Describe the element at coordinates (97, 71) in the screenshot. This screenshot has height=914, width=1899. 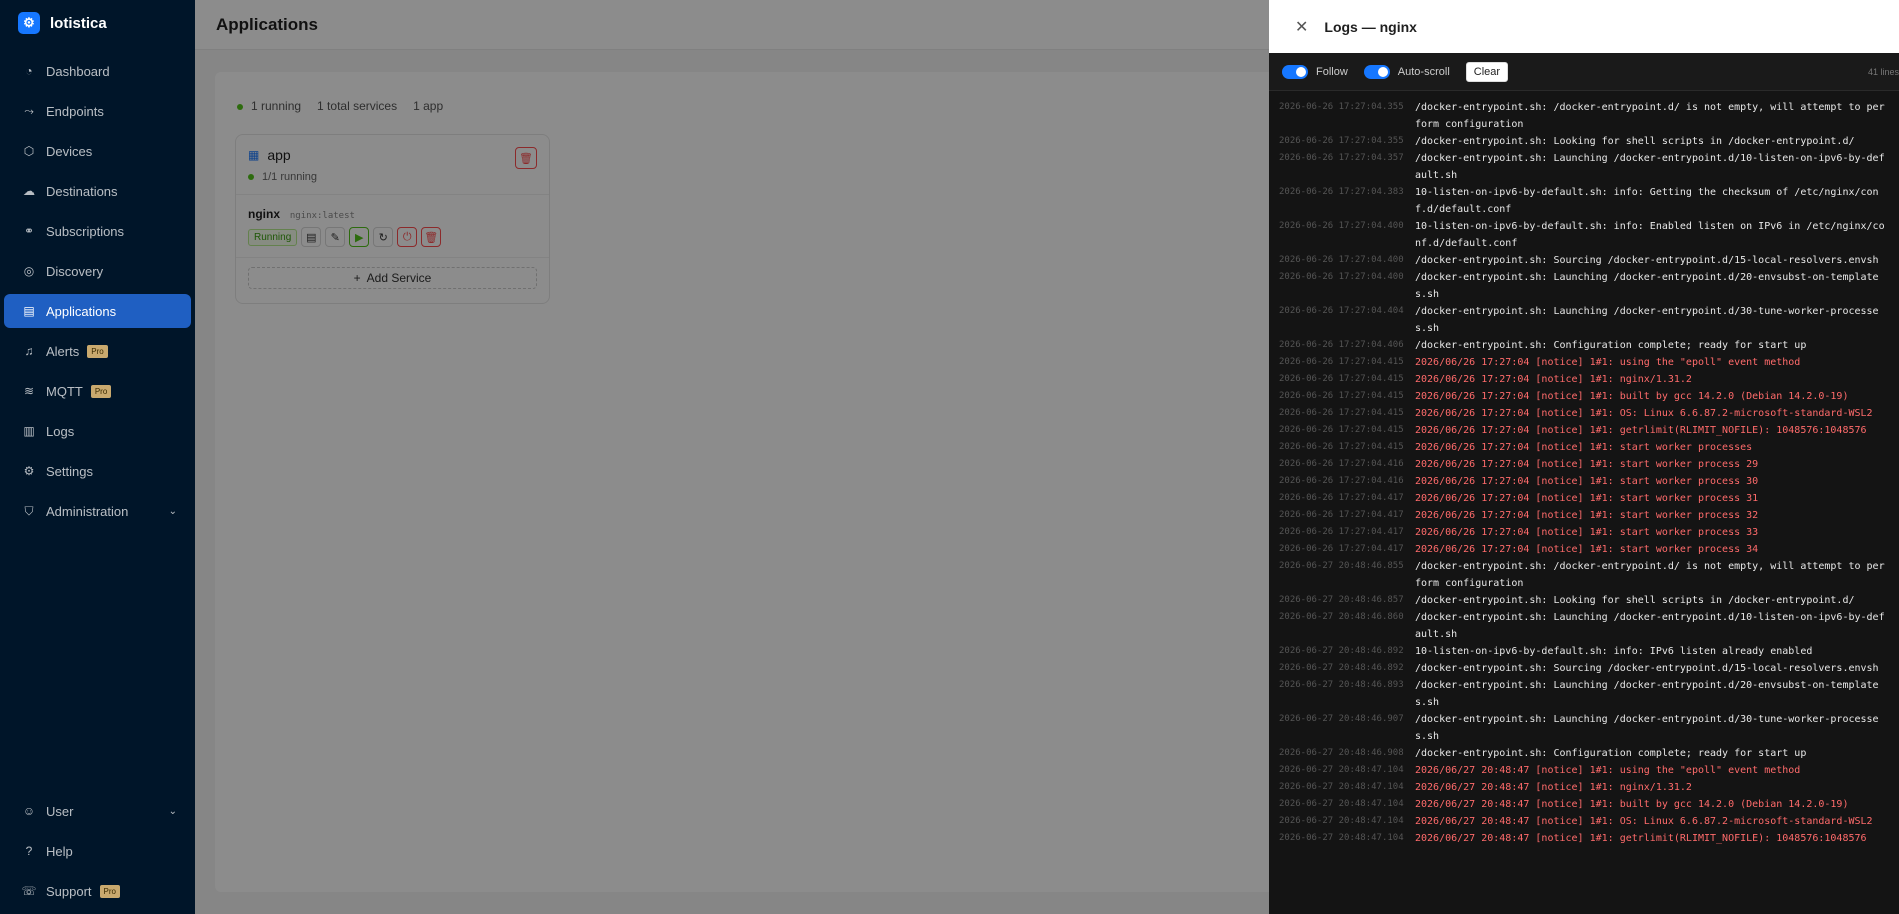
I see `sidebar-item-dashboard: ◔ Dashboard` at that location.